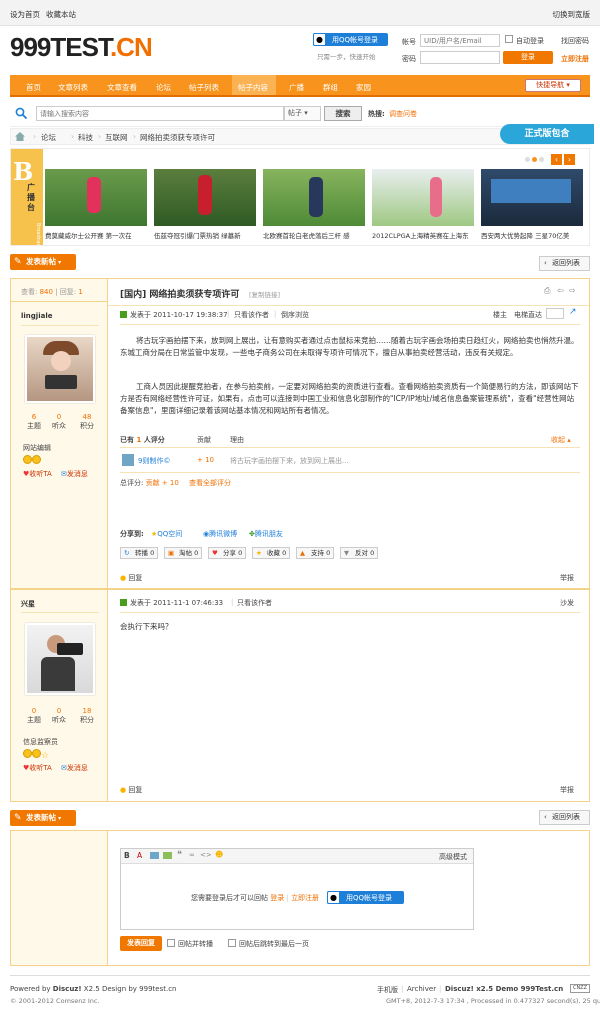 The width and height of the screenshot is (600, 1026). Describe the element at coordinates (564, 817) in the screenshot. I see `back-to-list-button: ‹ 返回列表` at that location.